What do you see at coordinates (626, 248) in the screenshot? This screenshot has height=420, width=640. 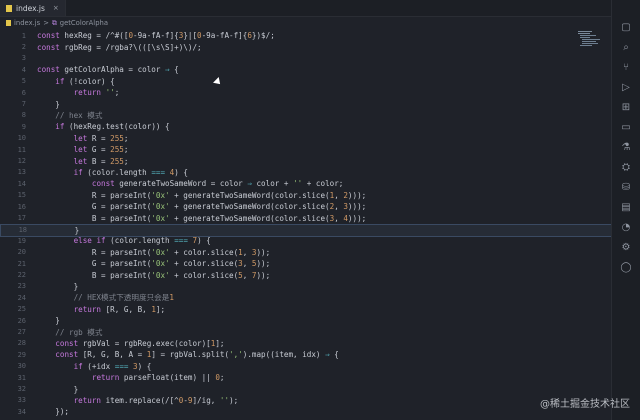 I see `settings-icon: ⚙` at bounding box center [626, 248].